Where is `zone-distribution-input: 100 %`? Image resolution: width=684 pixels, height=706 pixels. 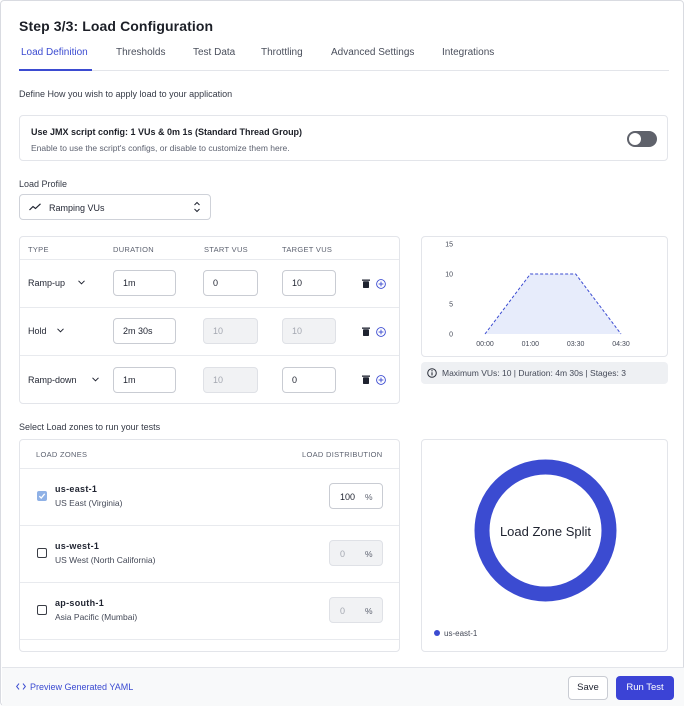
zone-distribution-input: 100 % is located at coordinates (356, 496).